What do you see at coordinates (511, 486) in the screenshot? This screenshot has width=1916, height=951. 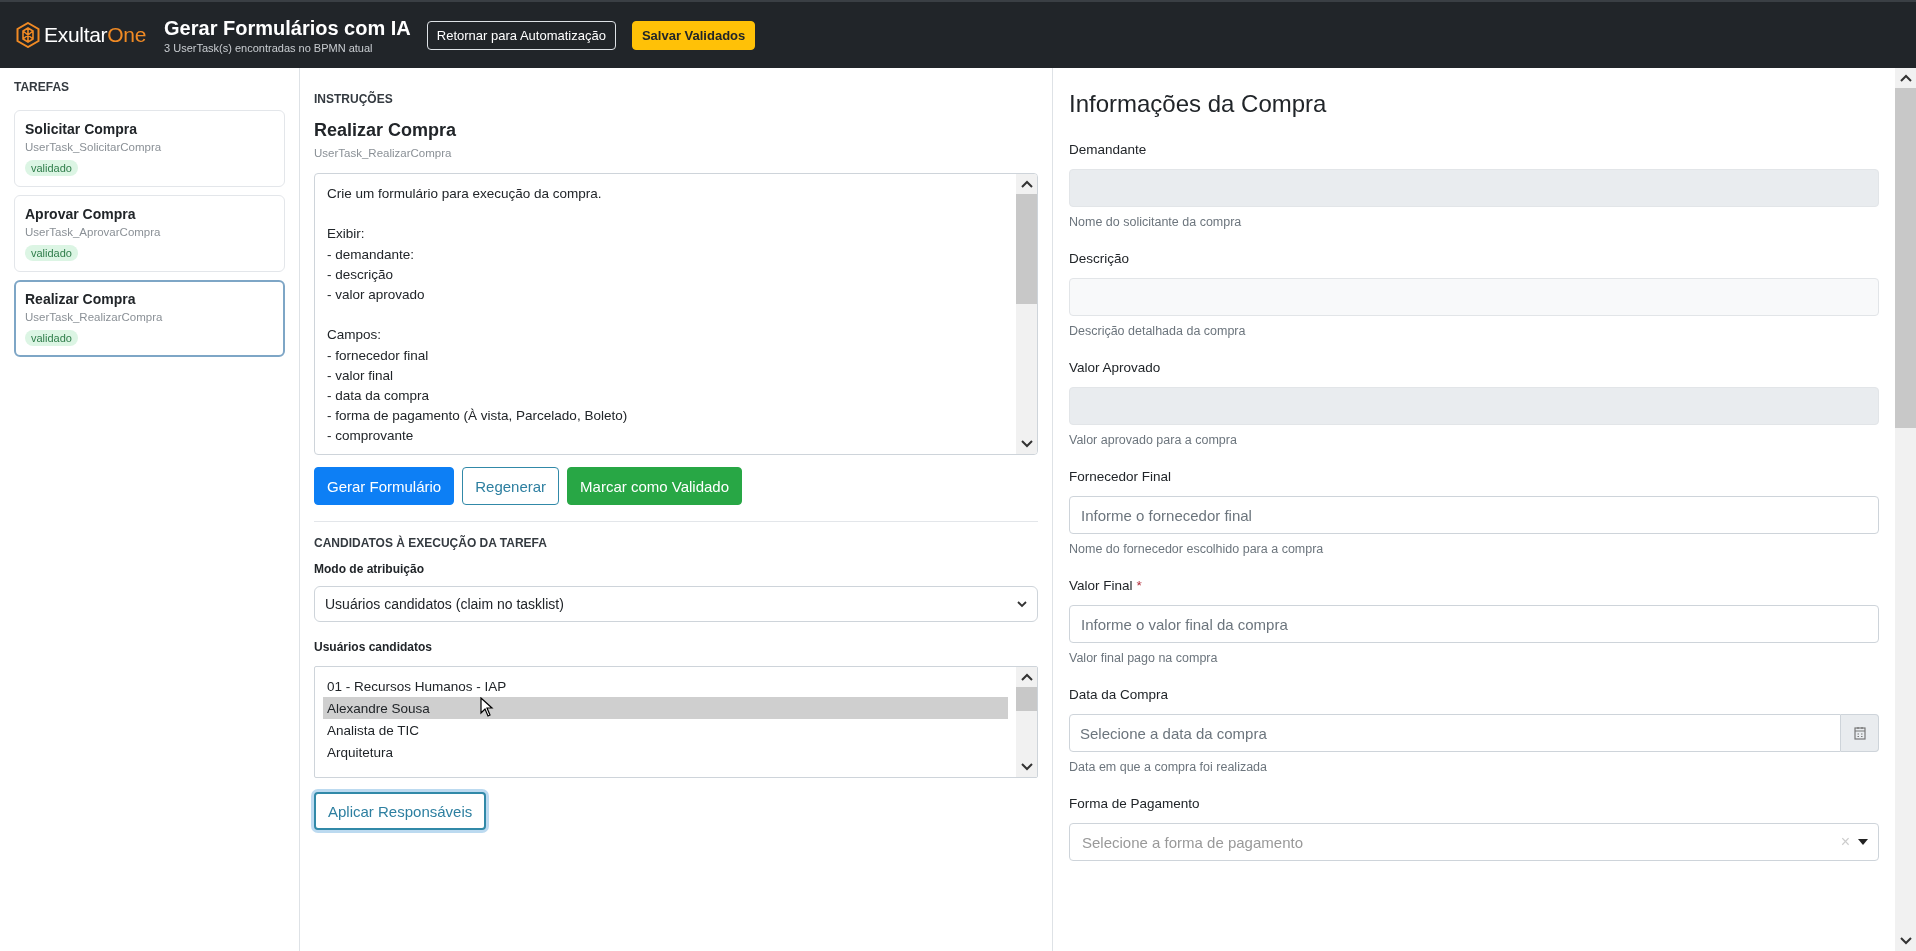 I see `regenerate-button: Regenerar` at bounding box center [511, 486].